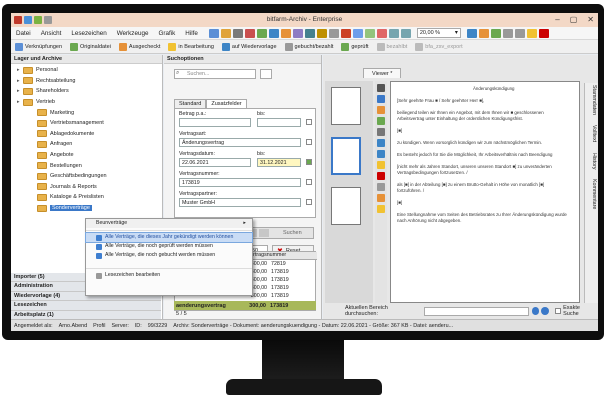  I want to click on vertragsart-select: Änderungsvertrag, so click(240, 142).